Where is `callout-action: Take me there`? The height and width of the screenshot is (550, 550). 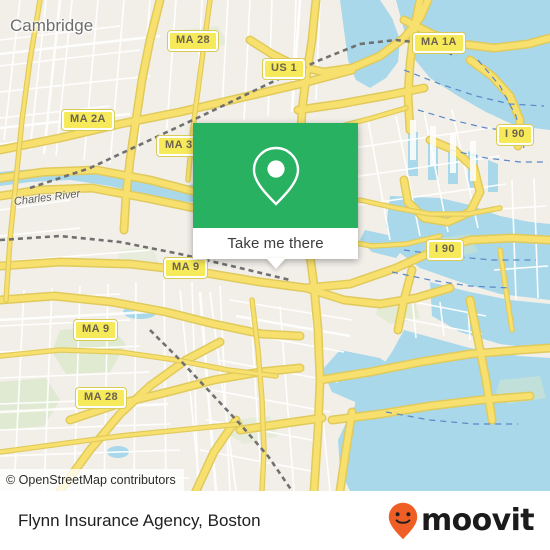
callout-action: Take me there is located at coordinates (275, 243).